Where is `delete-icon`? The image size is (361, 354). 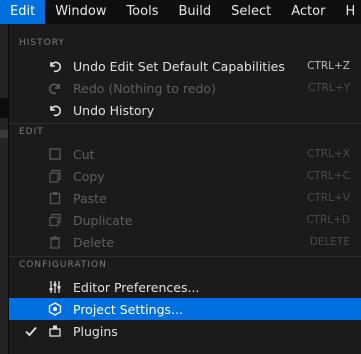 delete-icon is located at coordinates (55, 242).